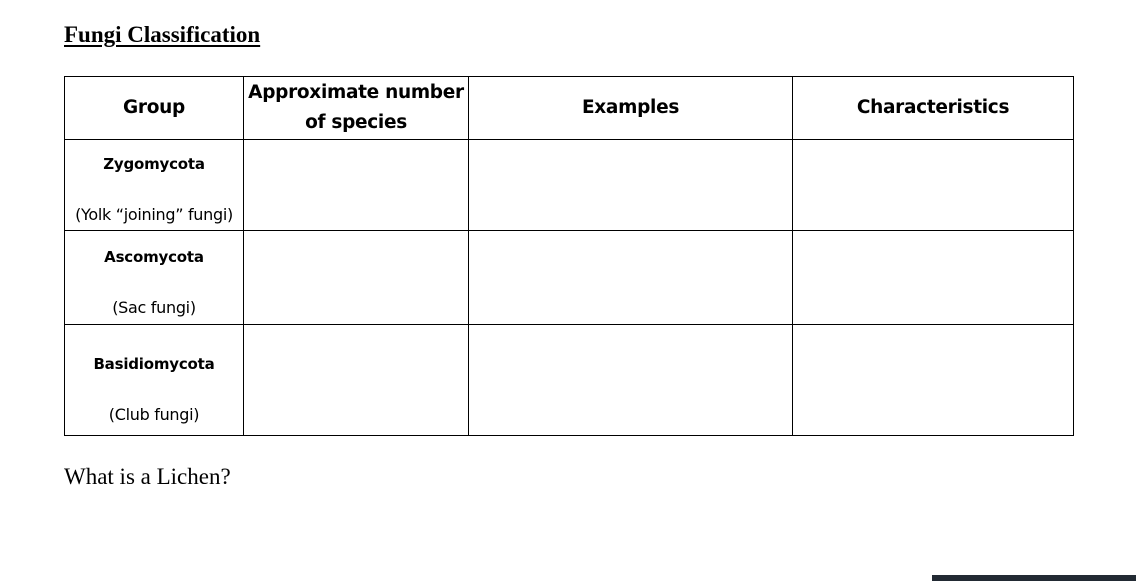 Image resolution: width=1136 pixels, height=581 pixels. I want to click on lichen-question: What is a Lichen?, so click(147, 476).